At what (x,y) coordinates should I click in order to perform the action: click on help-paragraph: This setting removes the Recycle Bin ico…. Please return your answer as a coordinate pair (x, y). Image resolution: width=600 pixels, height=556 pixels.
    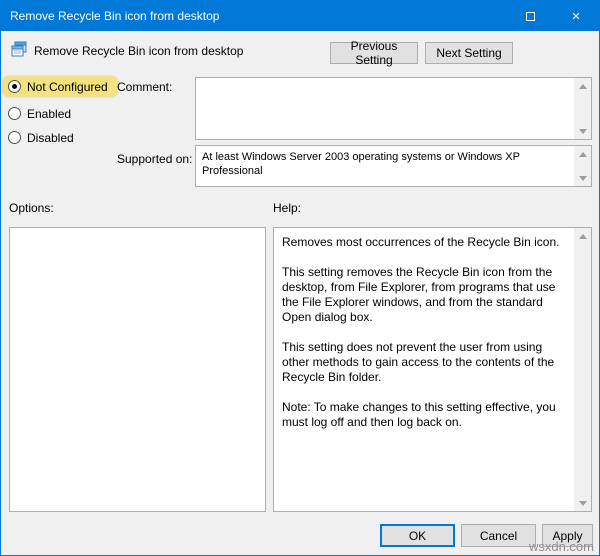
    Looking at the image, I should click on (419, 294).